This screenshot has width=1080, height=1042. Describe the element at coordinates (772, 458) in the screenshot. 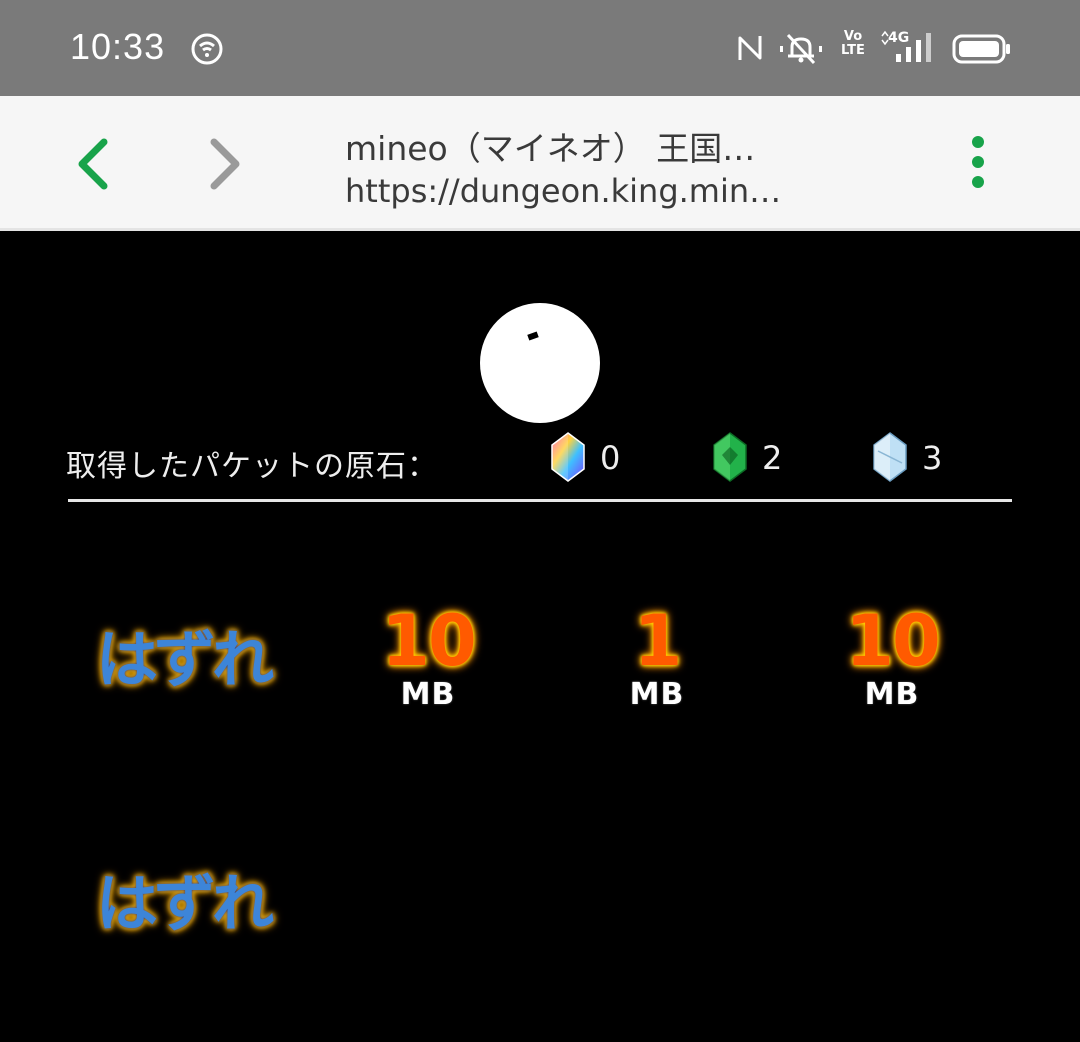

I see `green-ore-count: 2` at that location.